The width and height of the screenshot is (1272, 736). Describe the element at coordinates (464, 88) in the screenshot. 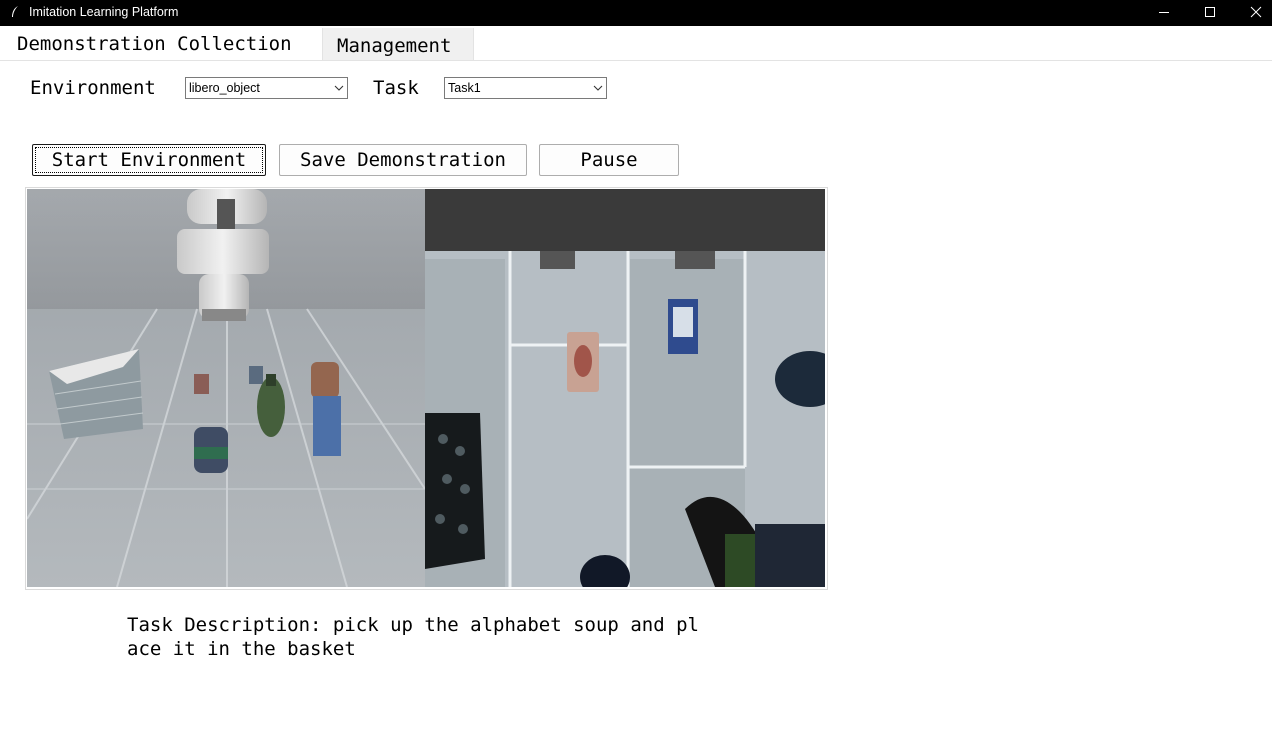

I see `task-value: Task1` at that location.